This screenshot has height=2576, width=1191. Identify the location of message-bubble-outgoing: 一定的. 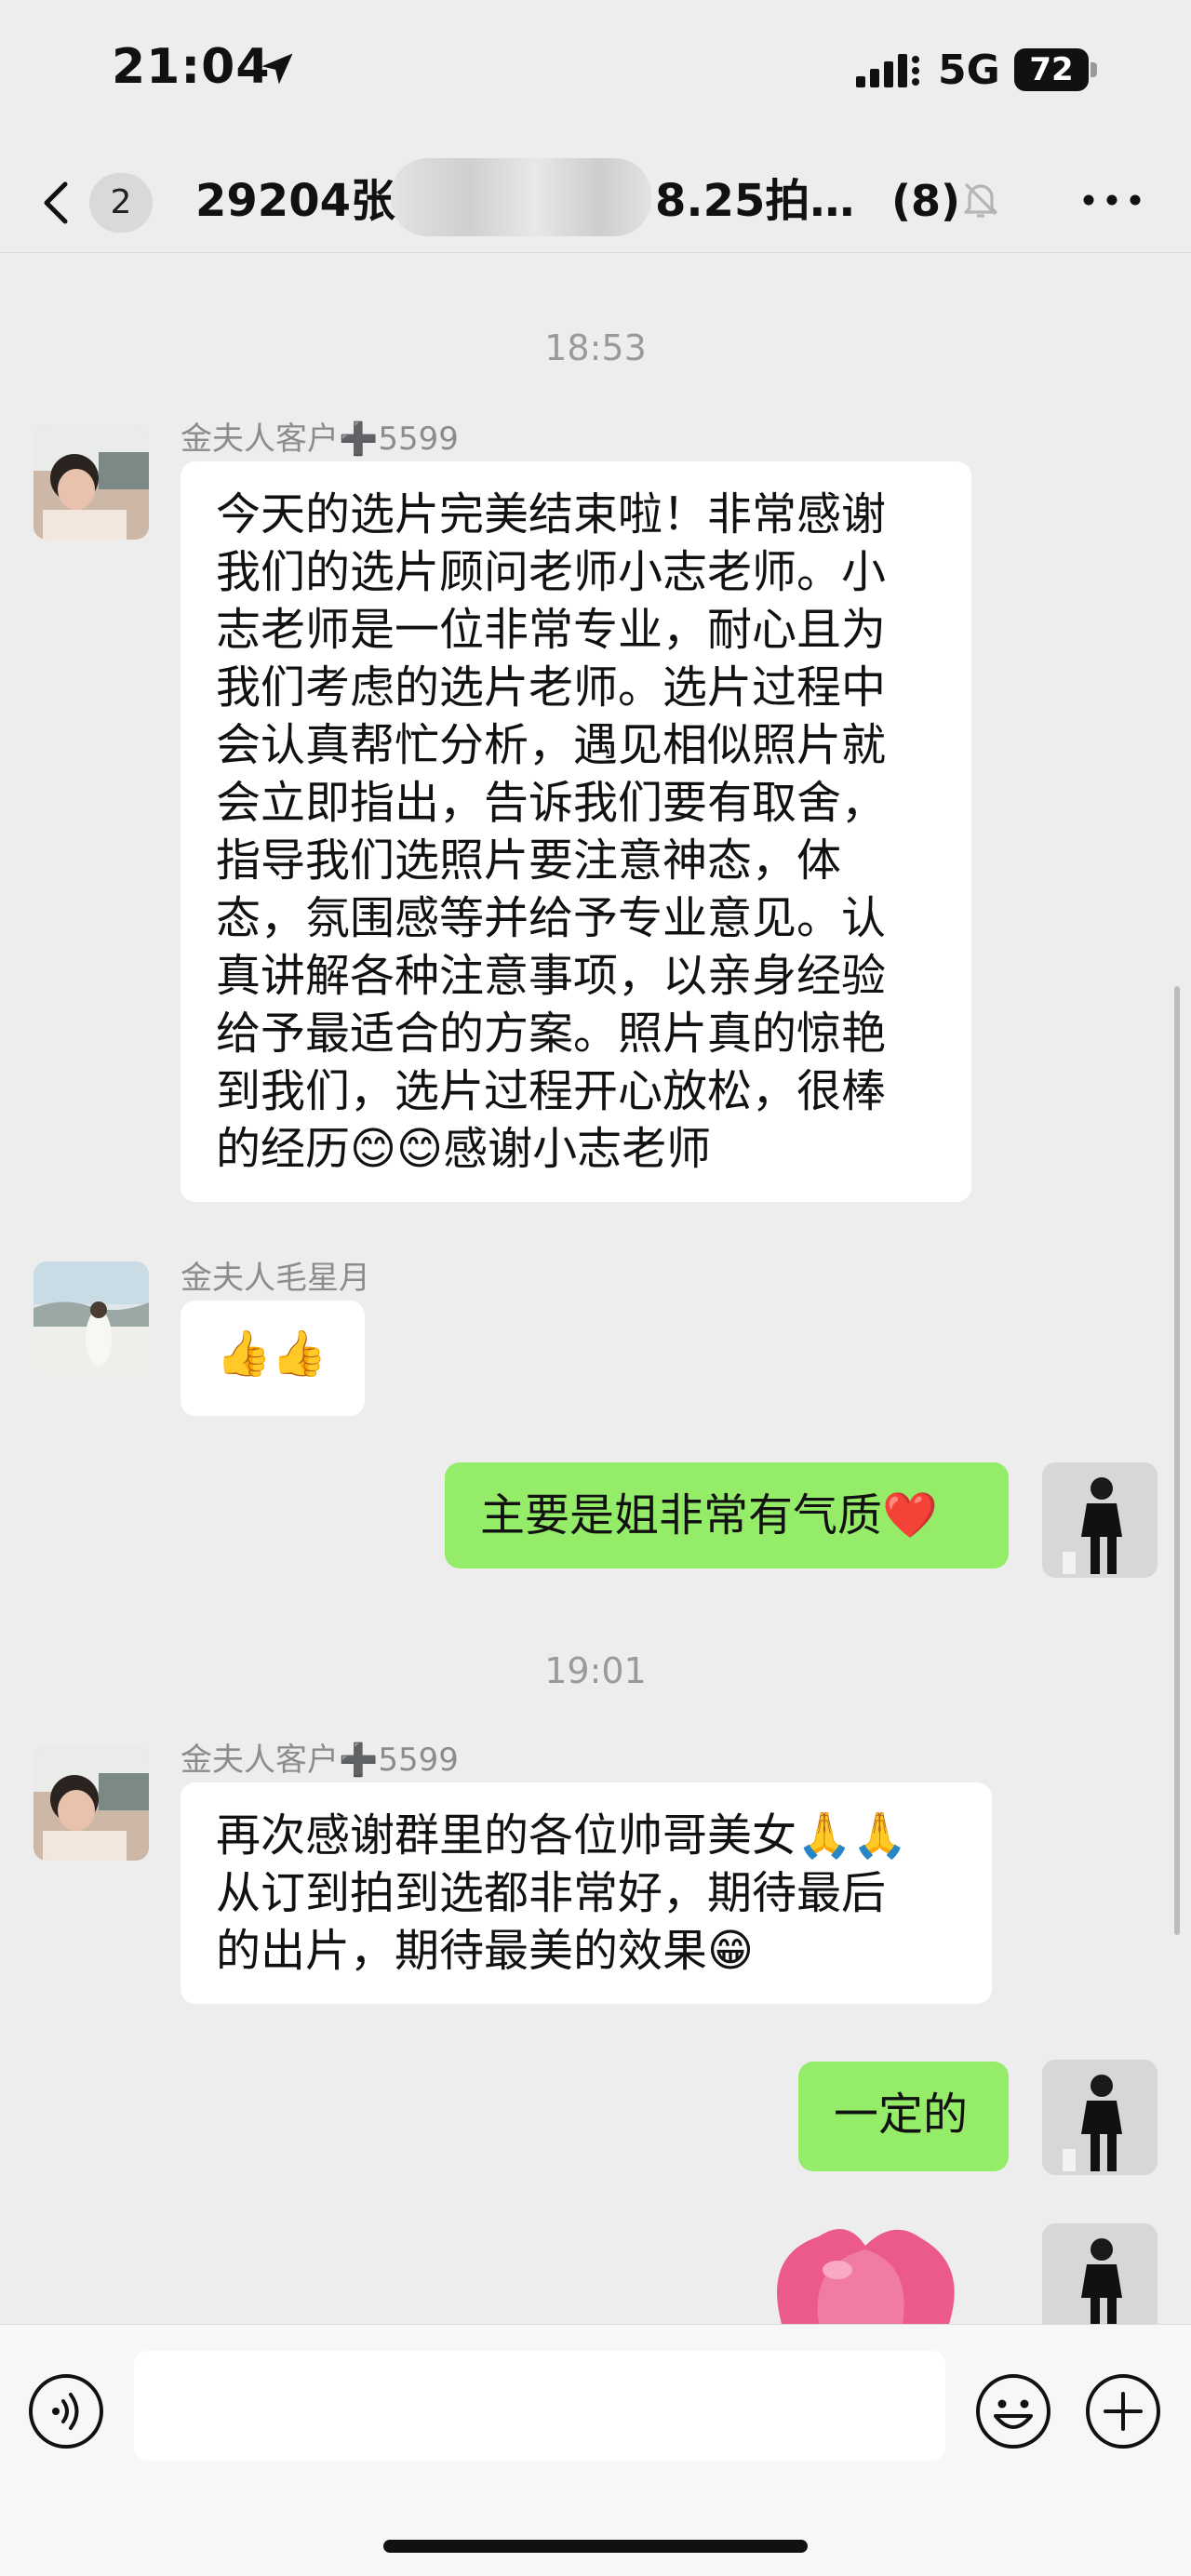
(903, 2116).